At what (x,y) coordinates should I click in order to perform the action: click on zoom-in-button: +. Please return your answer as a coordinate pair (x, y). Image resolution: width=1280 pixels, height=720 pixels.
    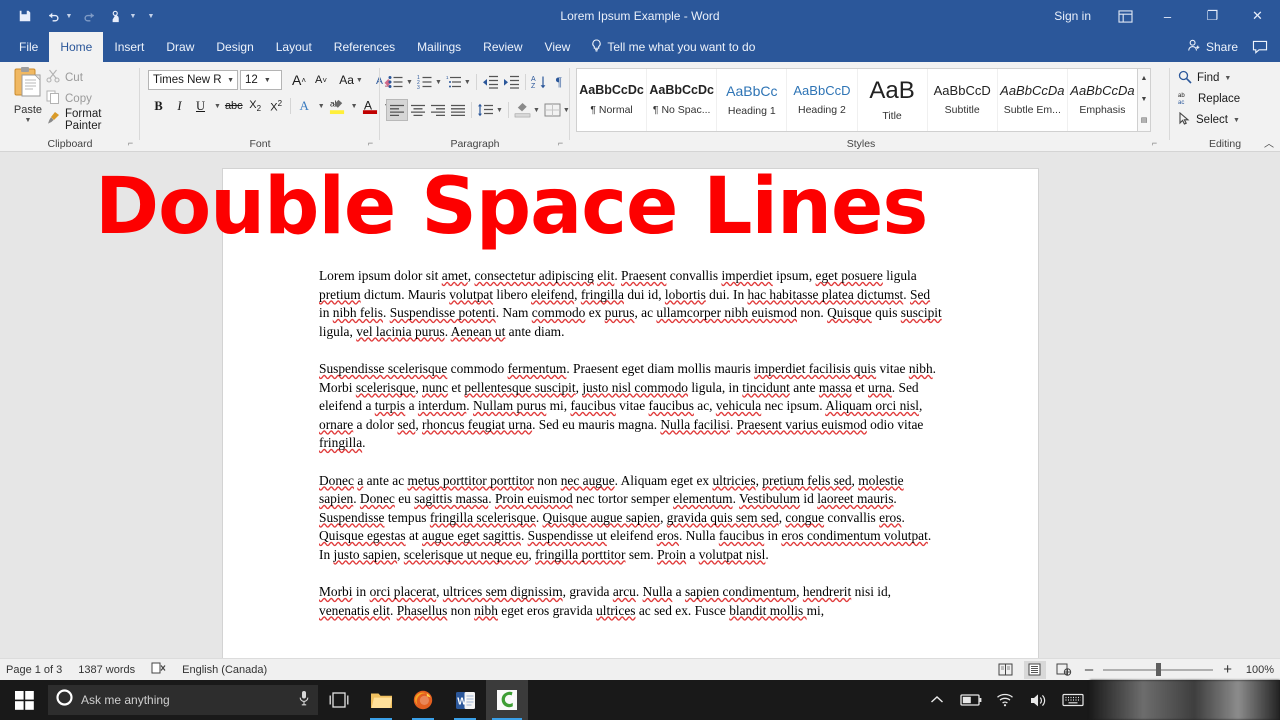
    Looking at the image, I should click on (1227, 669).